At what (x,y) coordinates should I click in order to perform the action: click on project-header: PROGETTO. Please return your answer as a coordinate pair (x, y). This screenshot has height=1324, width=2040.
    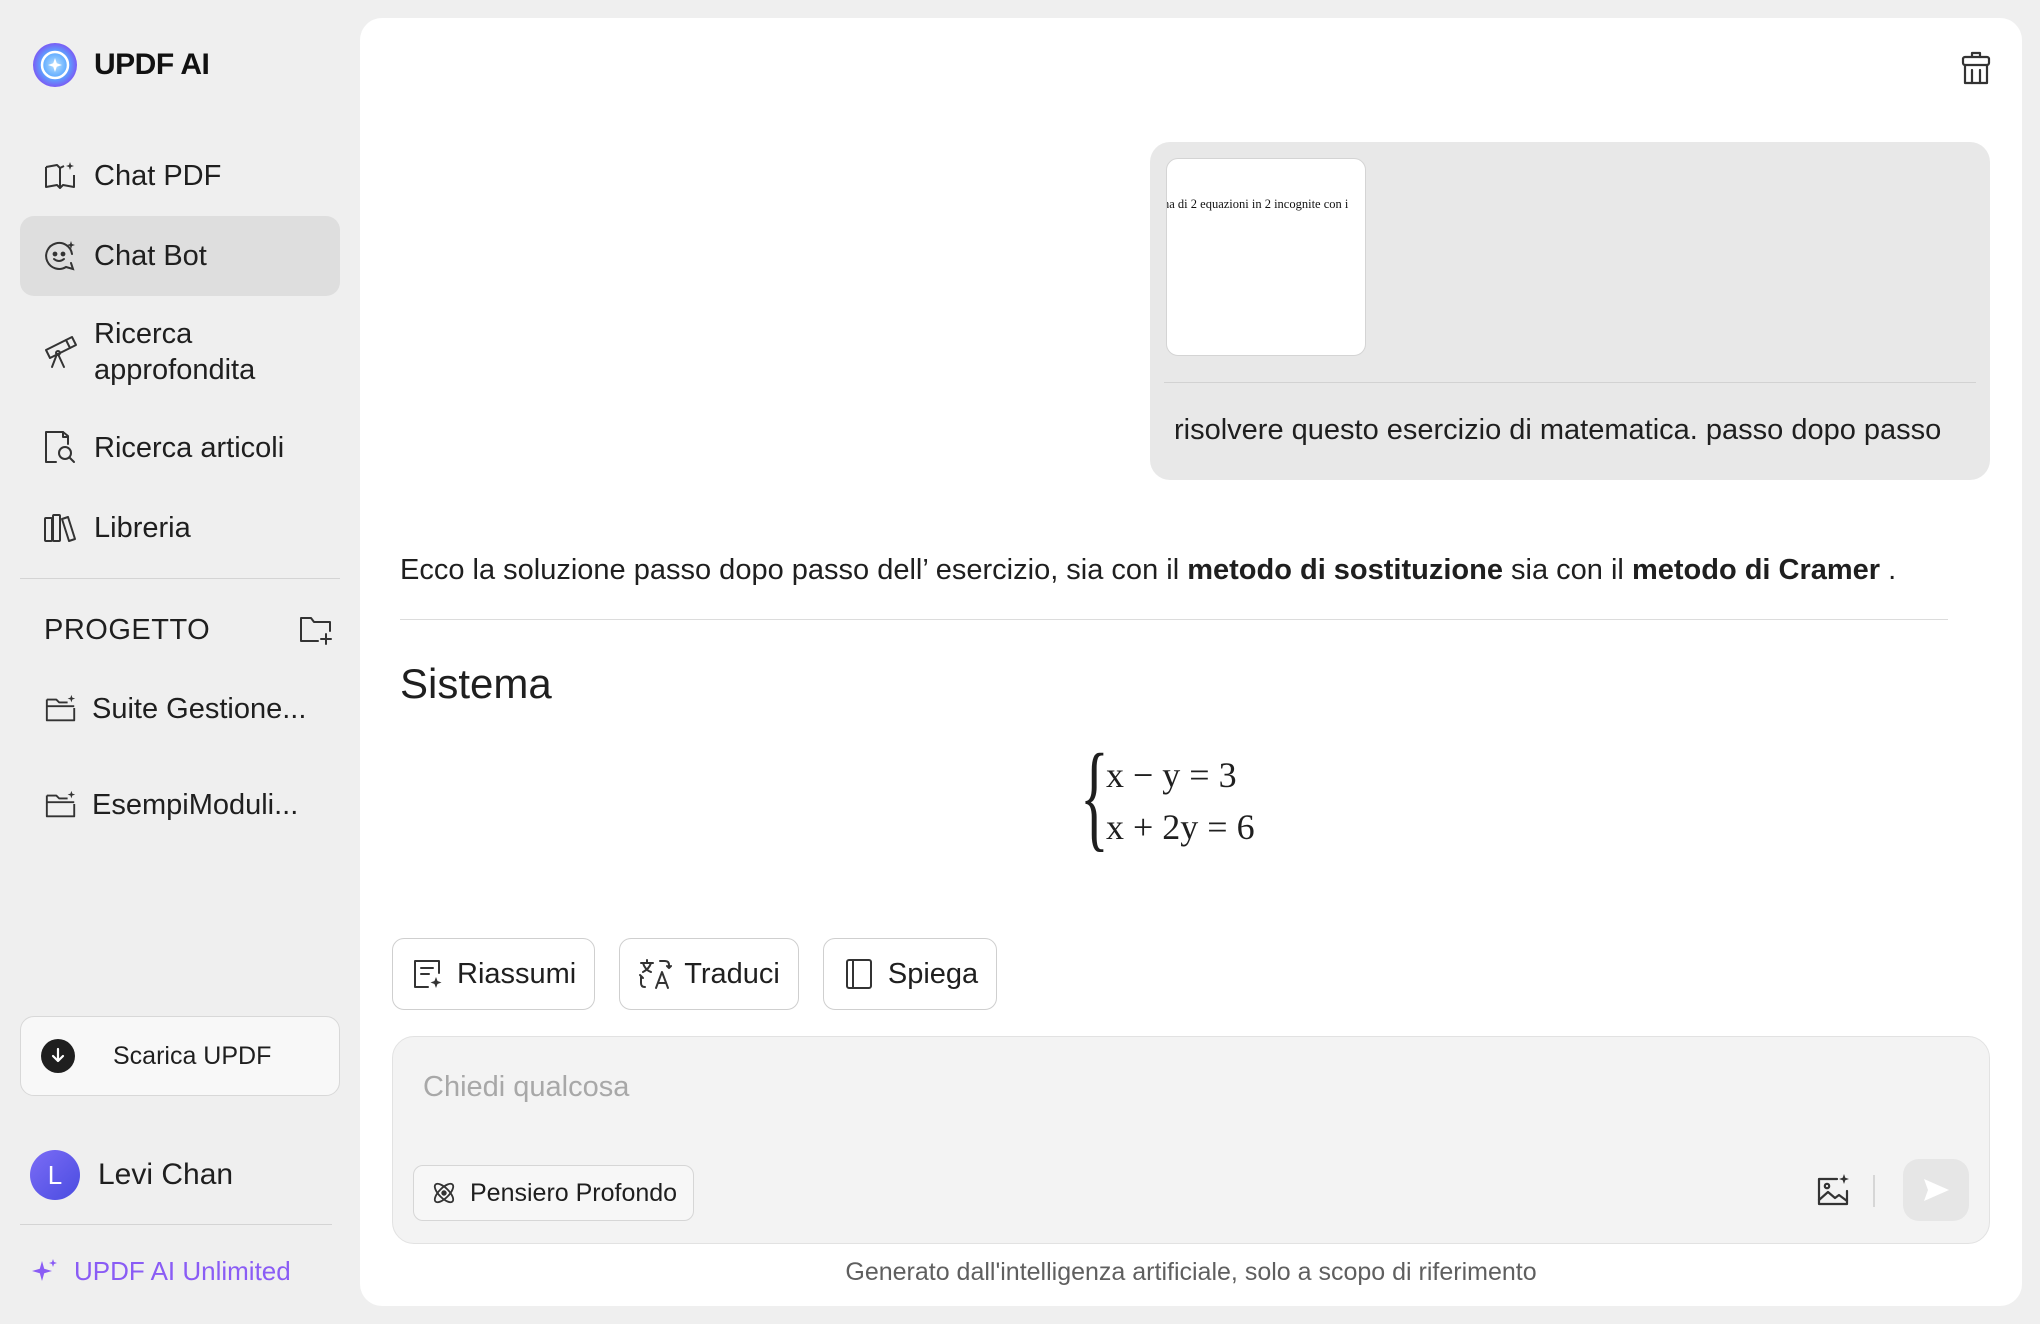
    Looking at the image, I should click on (189, 630).